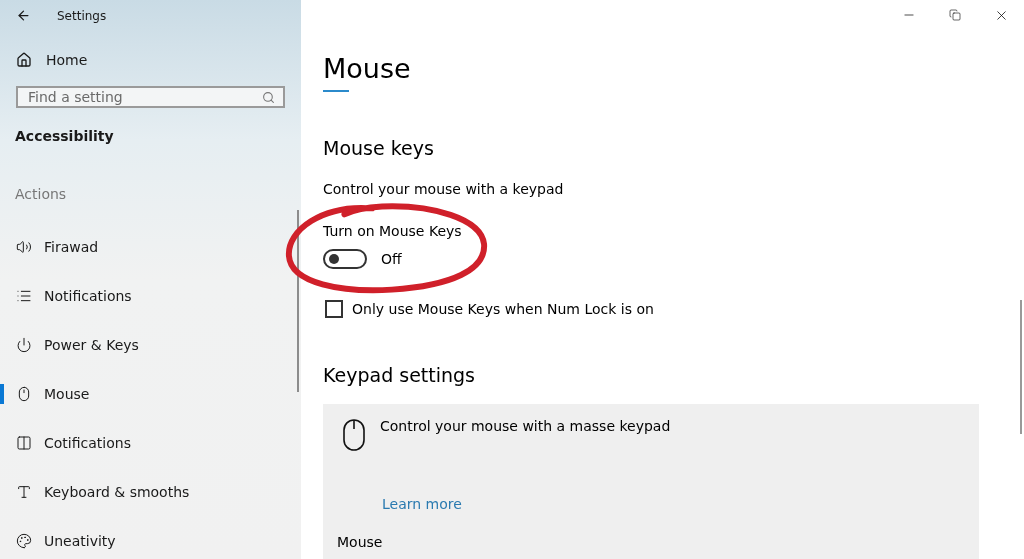 The height and width of the screenshot is (559, 1024). What do you see at coordinates (503, 309) in the screenshot?
I see `checkbox-label: Only use Mouse Keys when Num Lock is on` at bounding box center [503, 309].